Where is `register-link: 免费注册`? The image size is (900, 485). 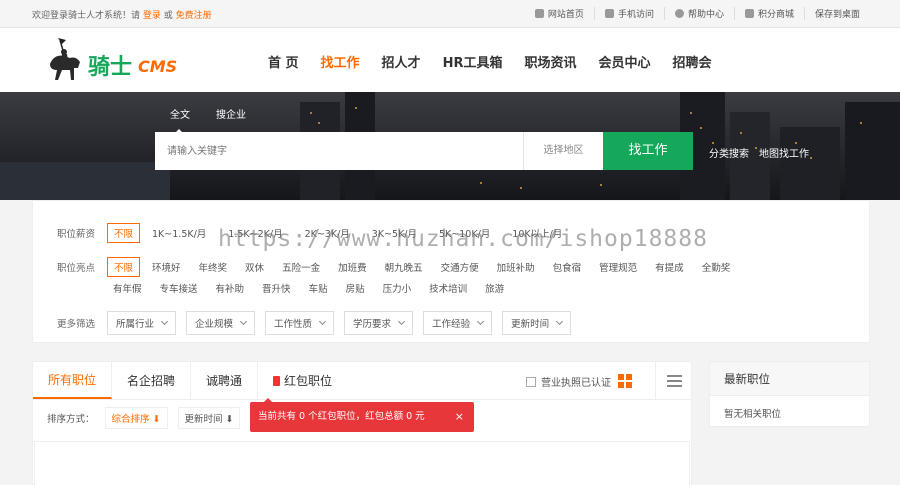
register-link: 免费注册 is located at coordinates (194, 16).